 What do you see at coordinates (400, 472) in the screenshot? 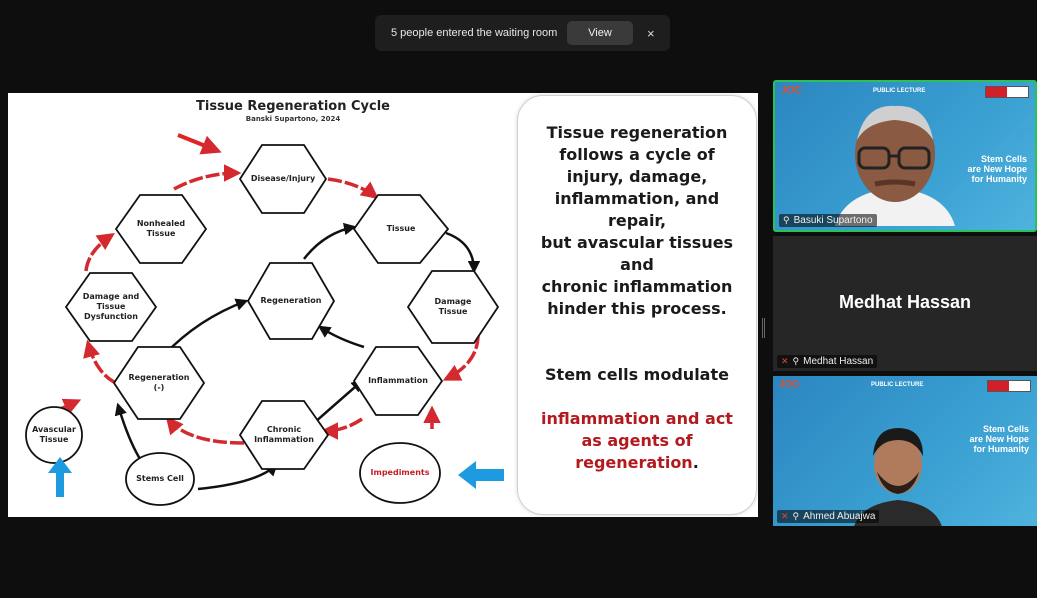
I see `node-impediments: Impediments` at bounding box center [400, 472].